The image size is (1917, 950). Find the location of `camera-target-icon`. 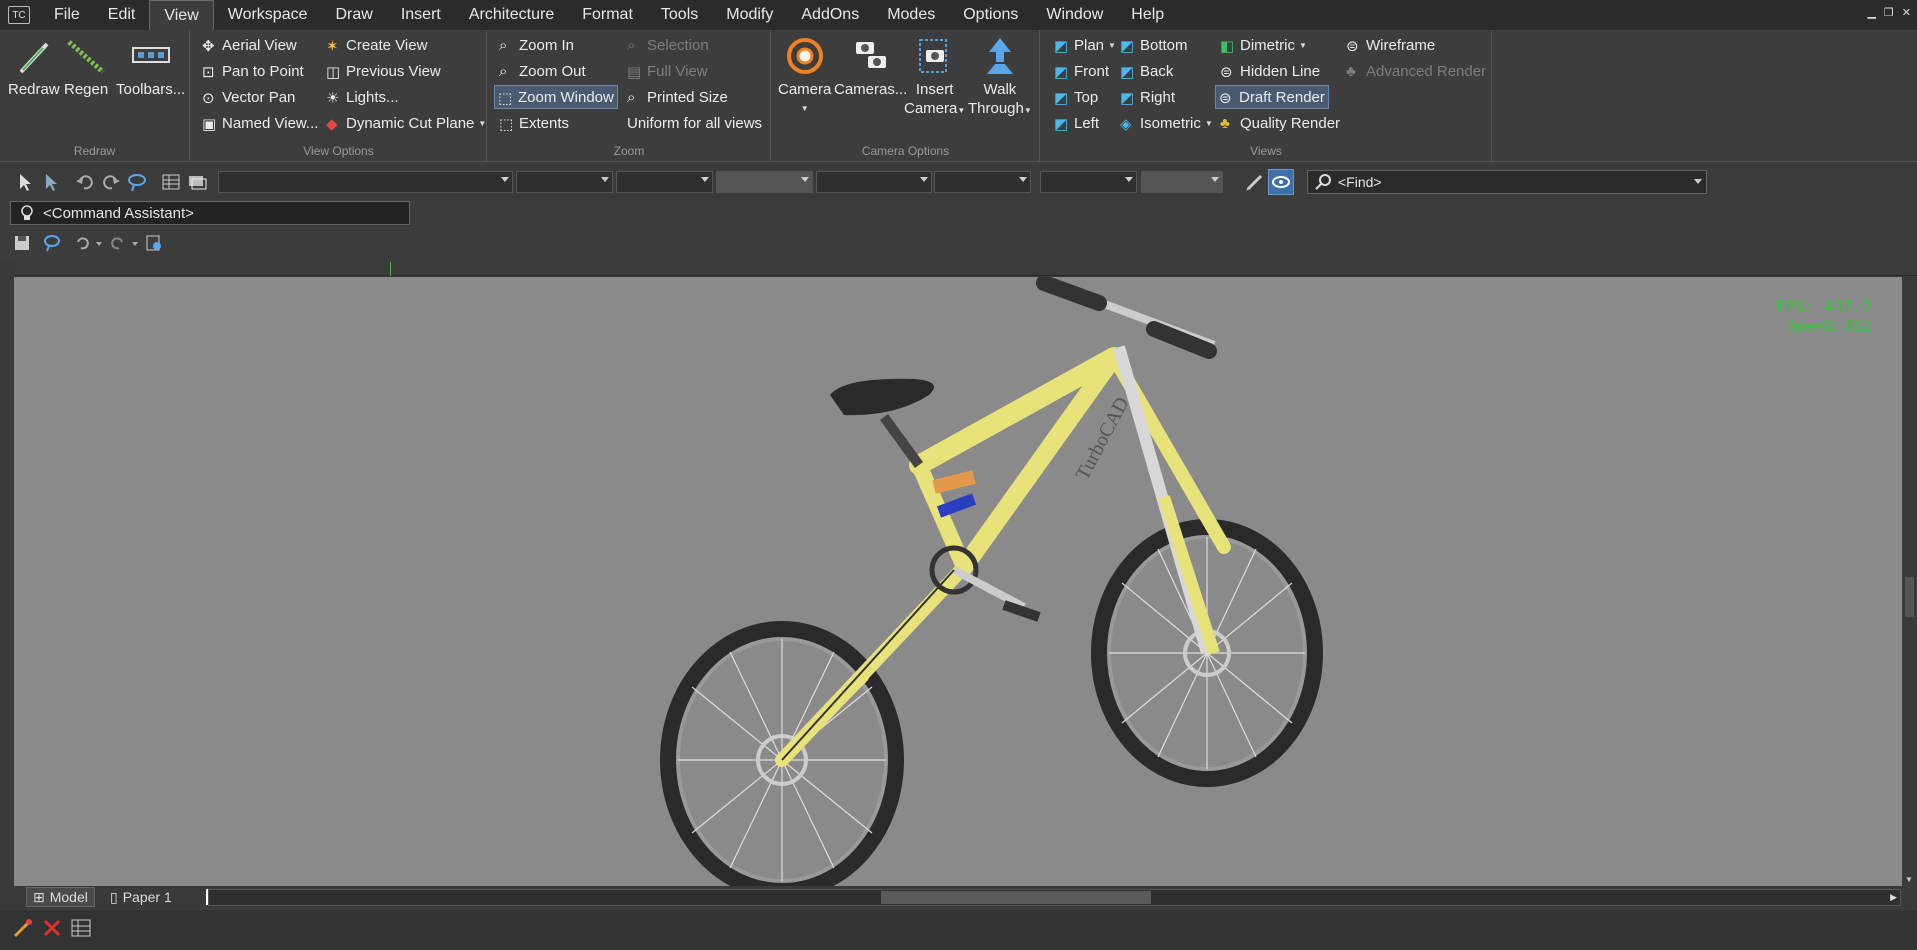

camera-target-icon is located at coordinates (804, 56).